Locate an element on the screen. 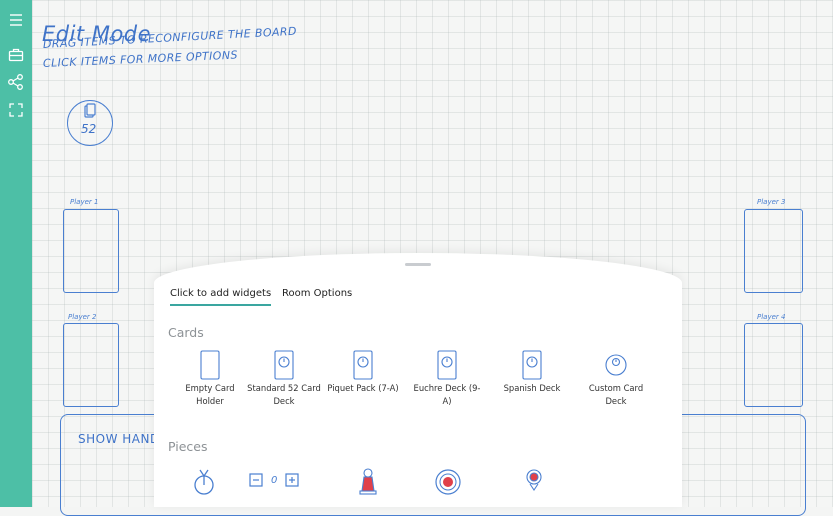 The image size is (833, 516). widget-marker is located at coordinates (534, 483).